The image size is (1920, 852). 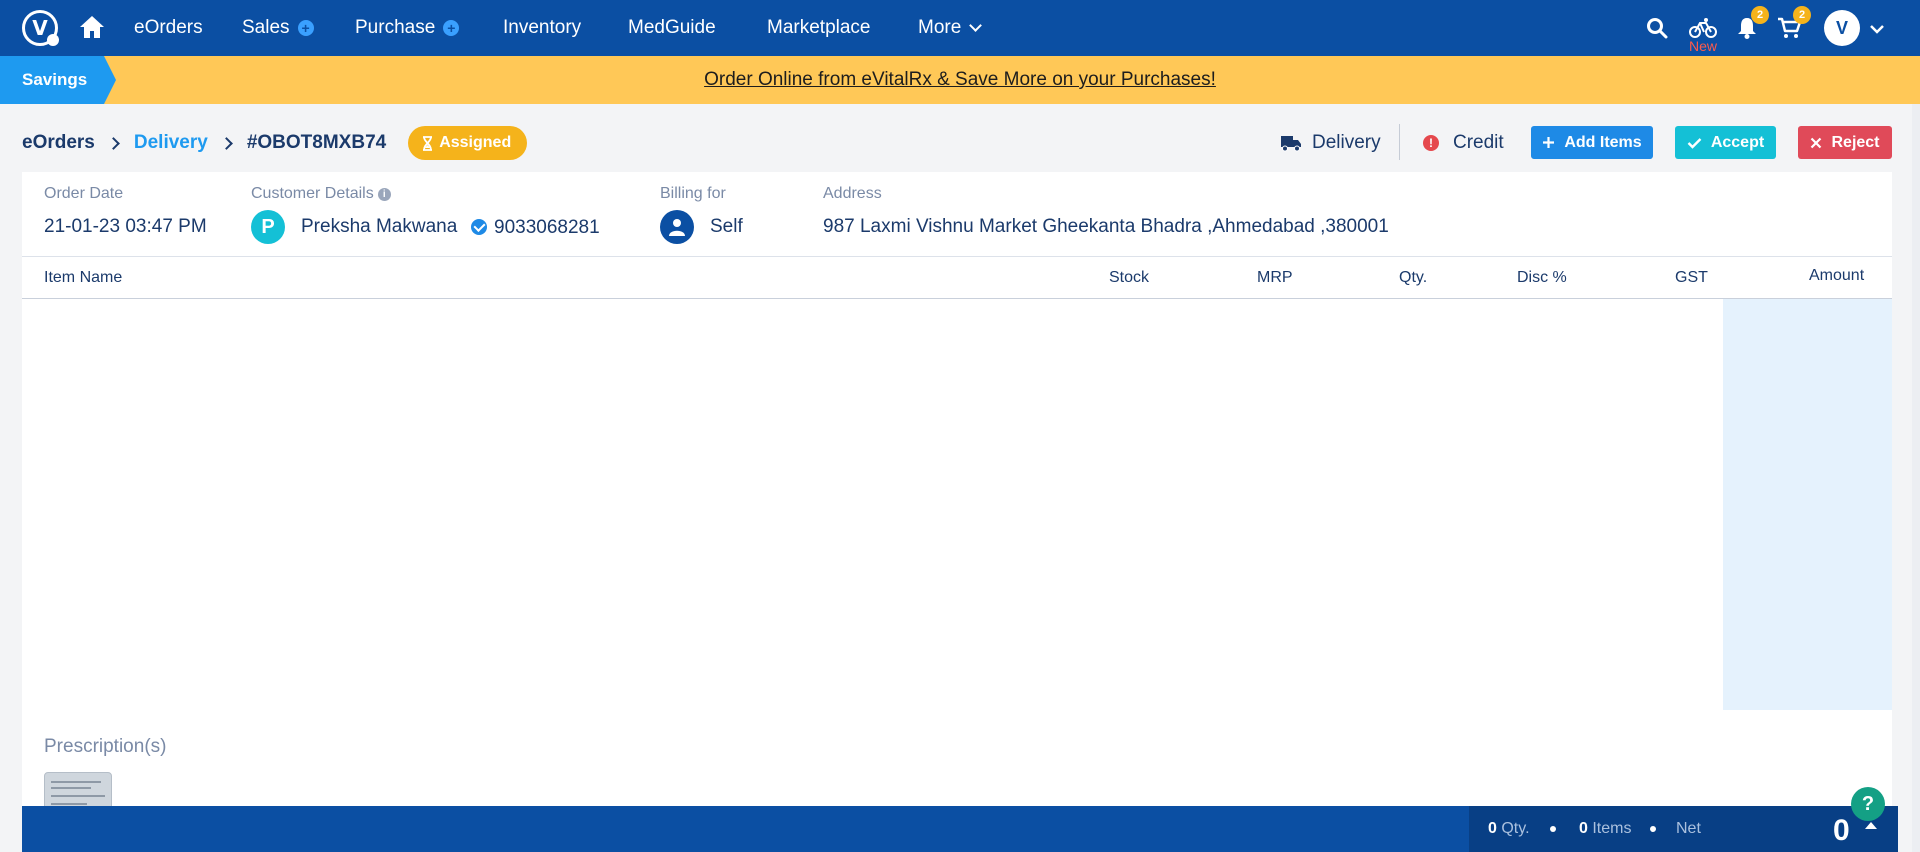 What do you see at coordinates (1413, 277) in the screenshot?
I see `col-qty: Qty.` at bounding box center [1413, 277].